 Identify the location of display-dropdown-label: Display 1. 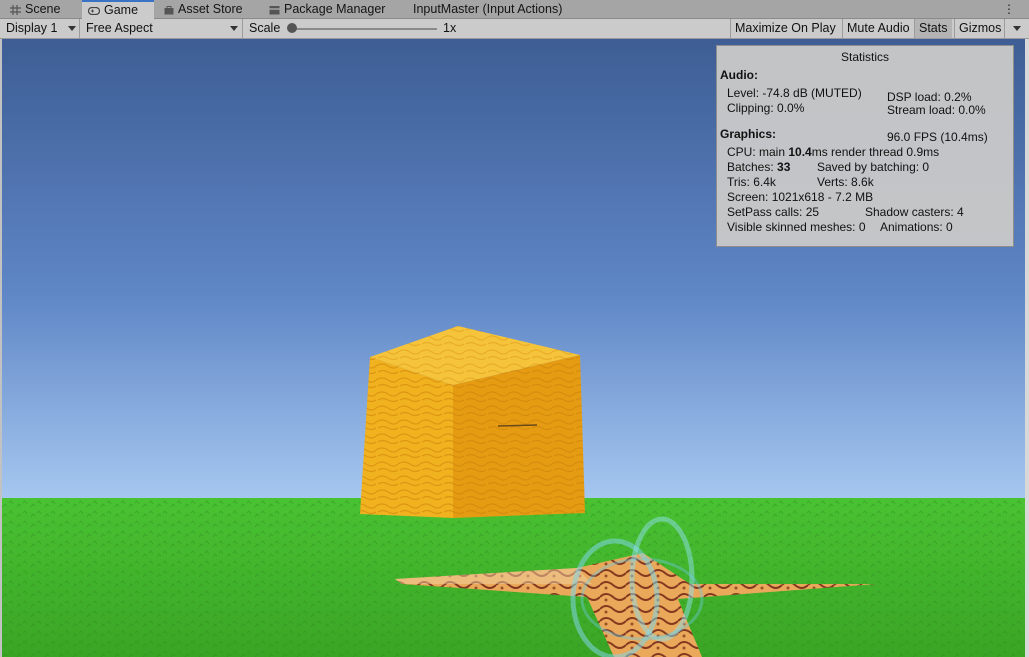
(32, 28).